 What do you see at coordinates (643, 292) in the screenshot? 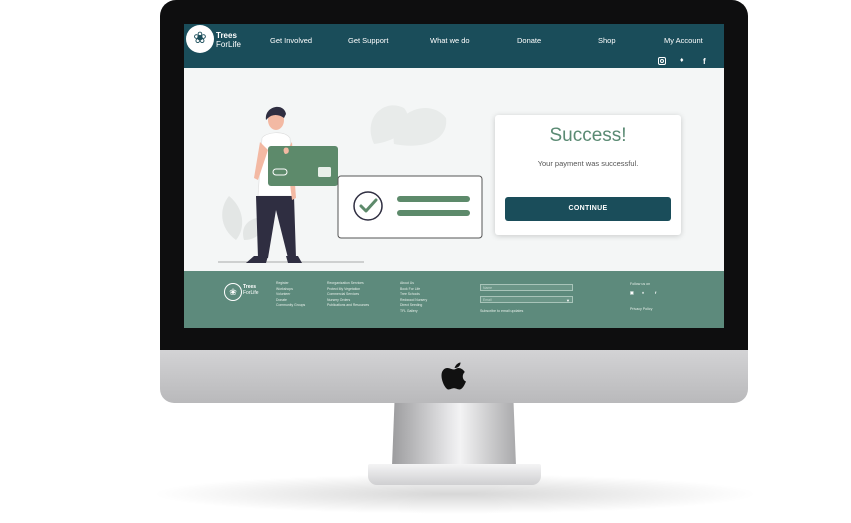
I see `footer-twitter-icon: ♦` at bounding box center [643, 292].